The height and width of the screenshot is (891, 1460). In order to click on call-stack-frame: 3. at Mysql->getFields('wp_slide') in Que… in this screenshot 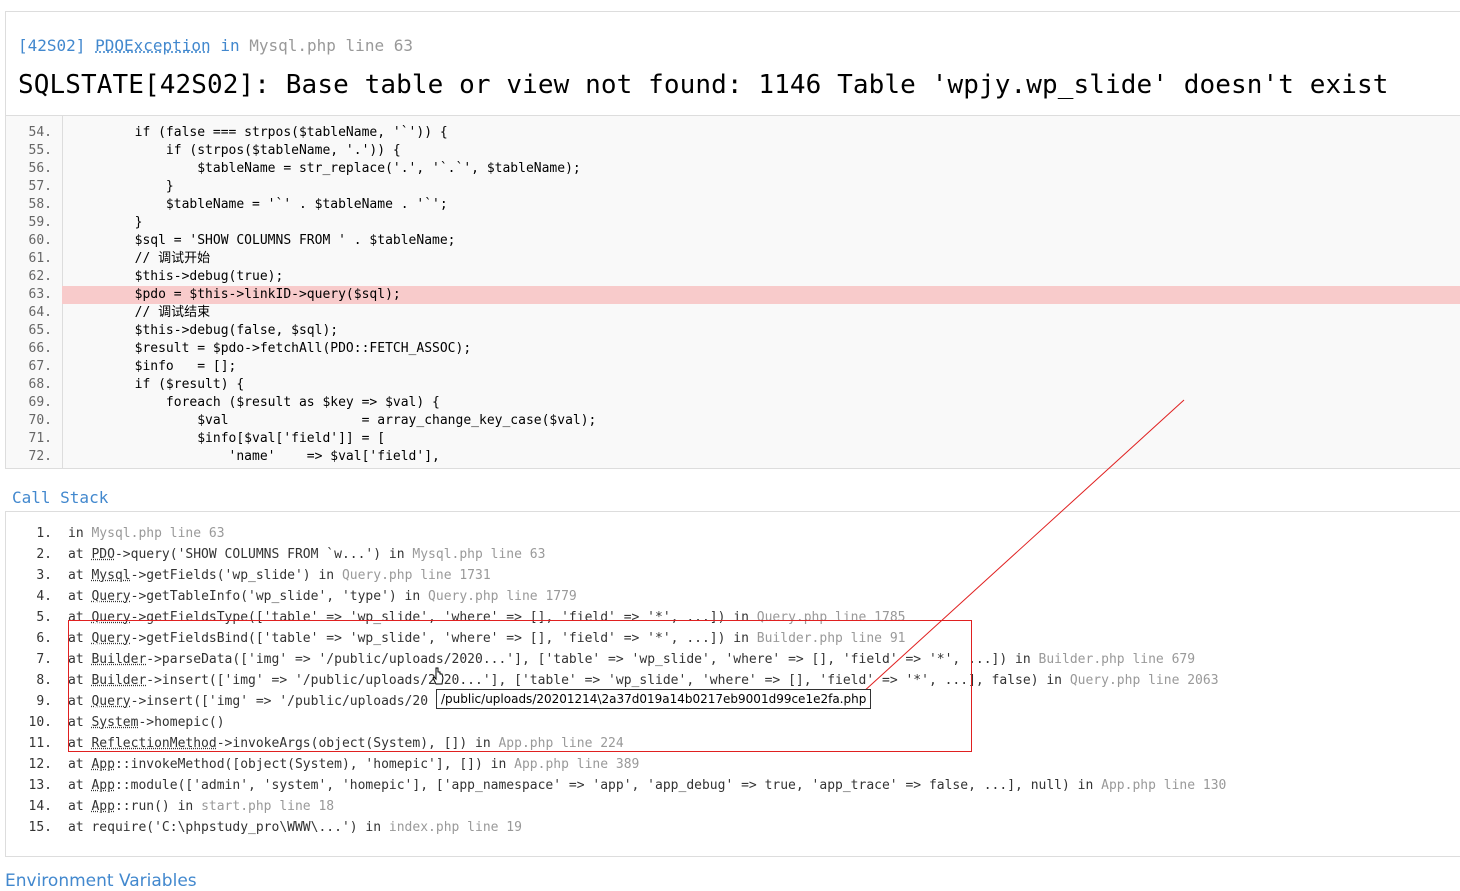, I will do `click(734, 576)`.